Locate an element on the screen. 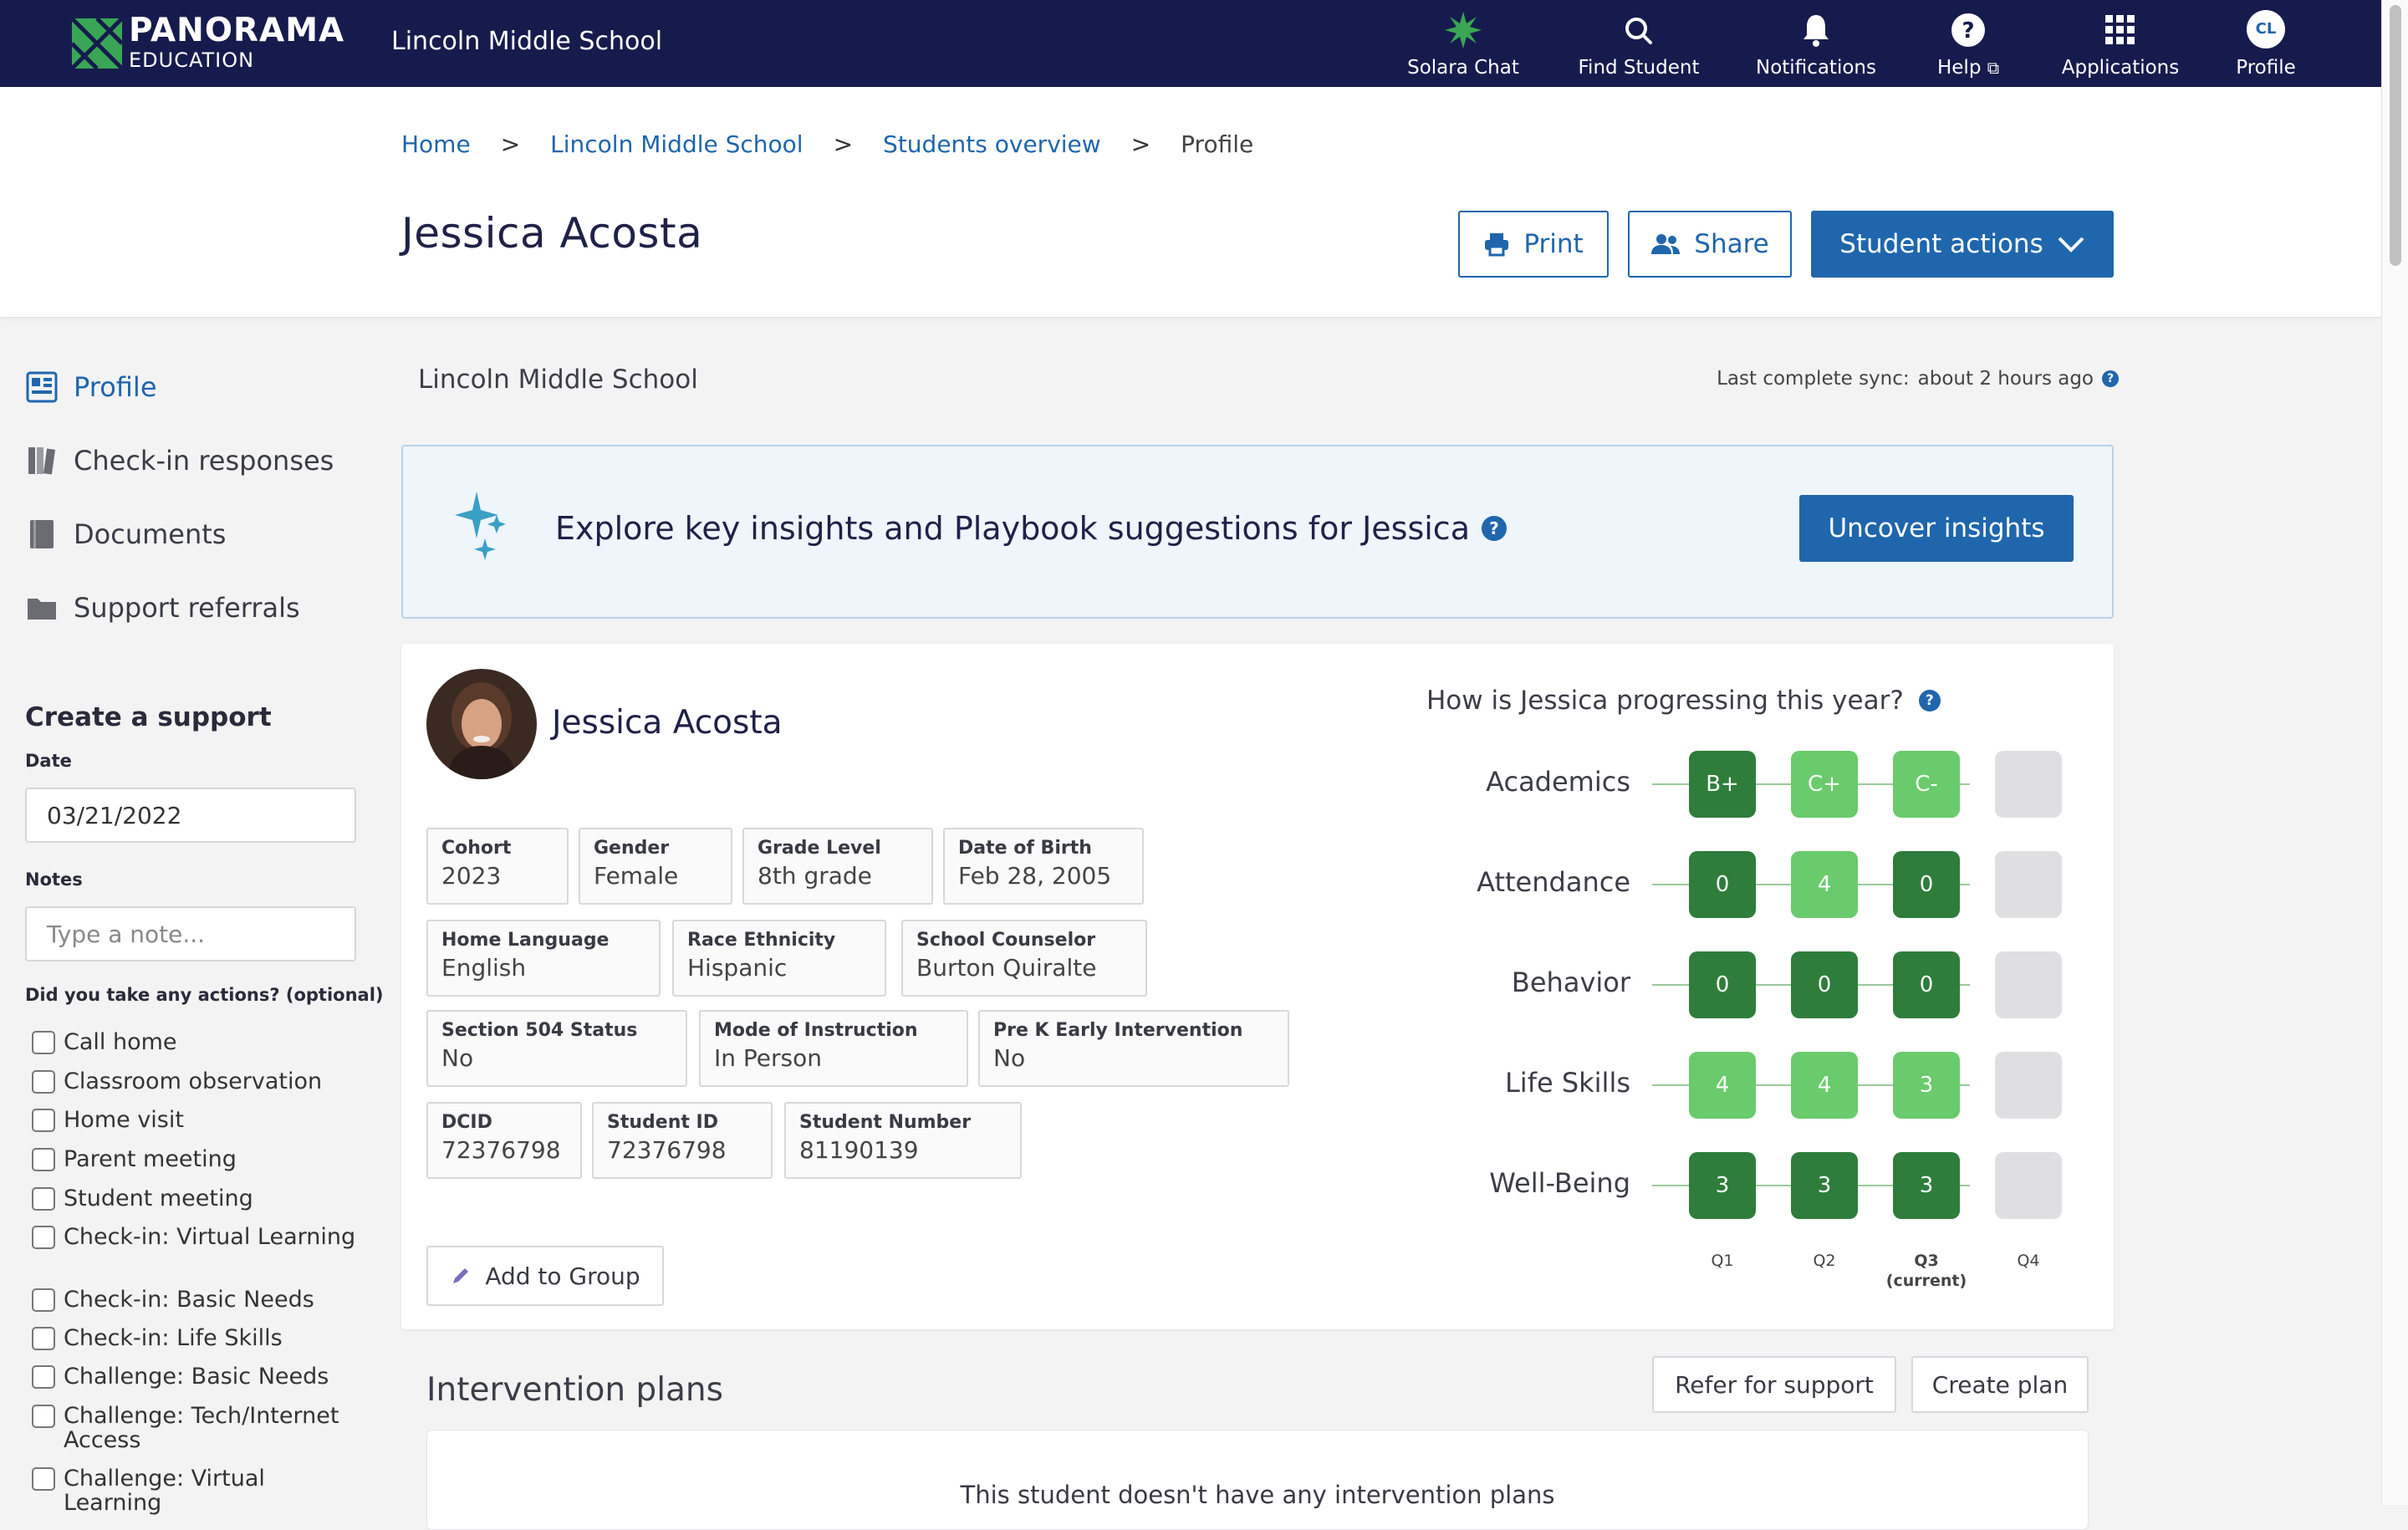 The height and width of the screenshot is (1530, 2408). progress-cell: B+ is located at coordinates (1722, 784).